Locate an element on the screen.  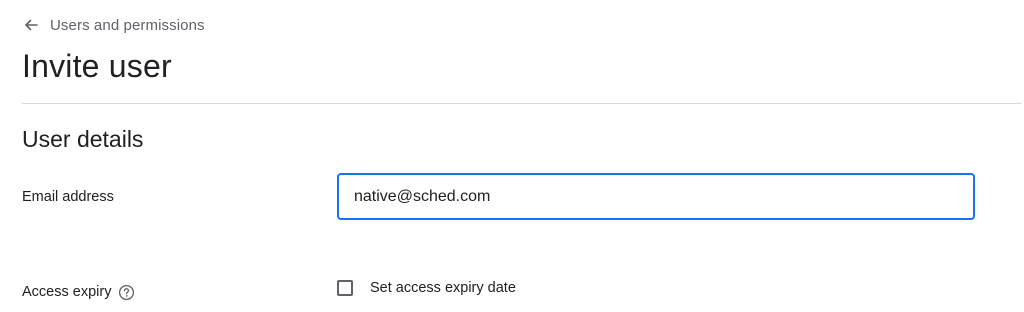
breadcrumb: Users and permissions is located at coordinates (113, 25).